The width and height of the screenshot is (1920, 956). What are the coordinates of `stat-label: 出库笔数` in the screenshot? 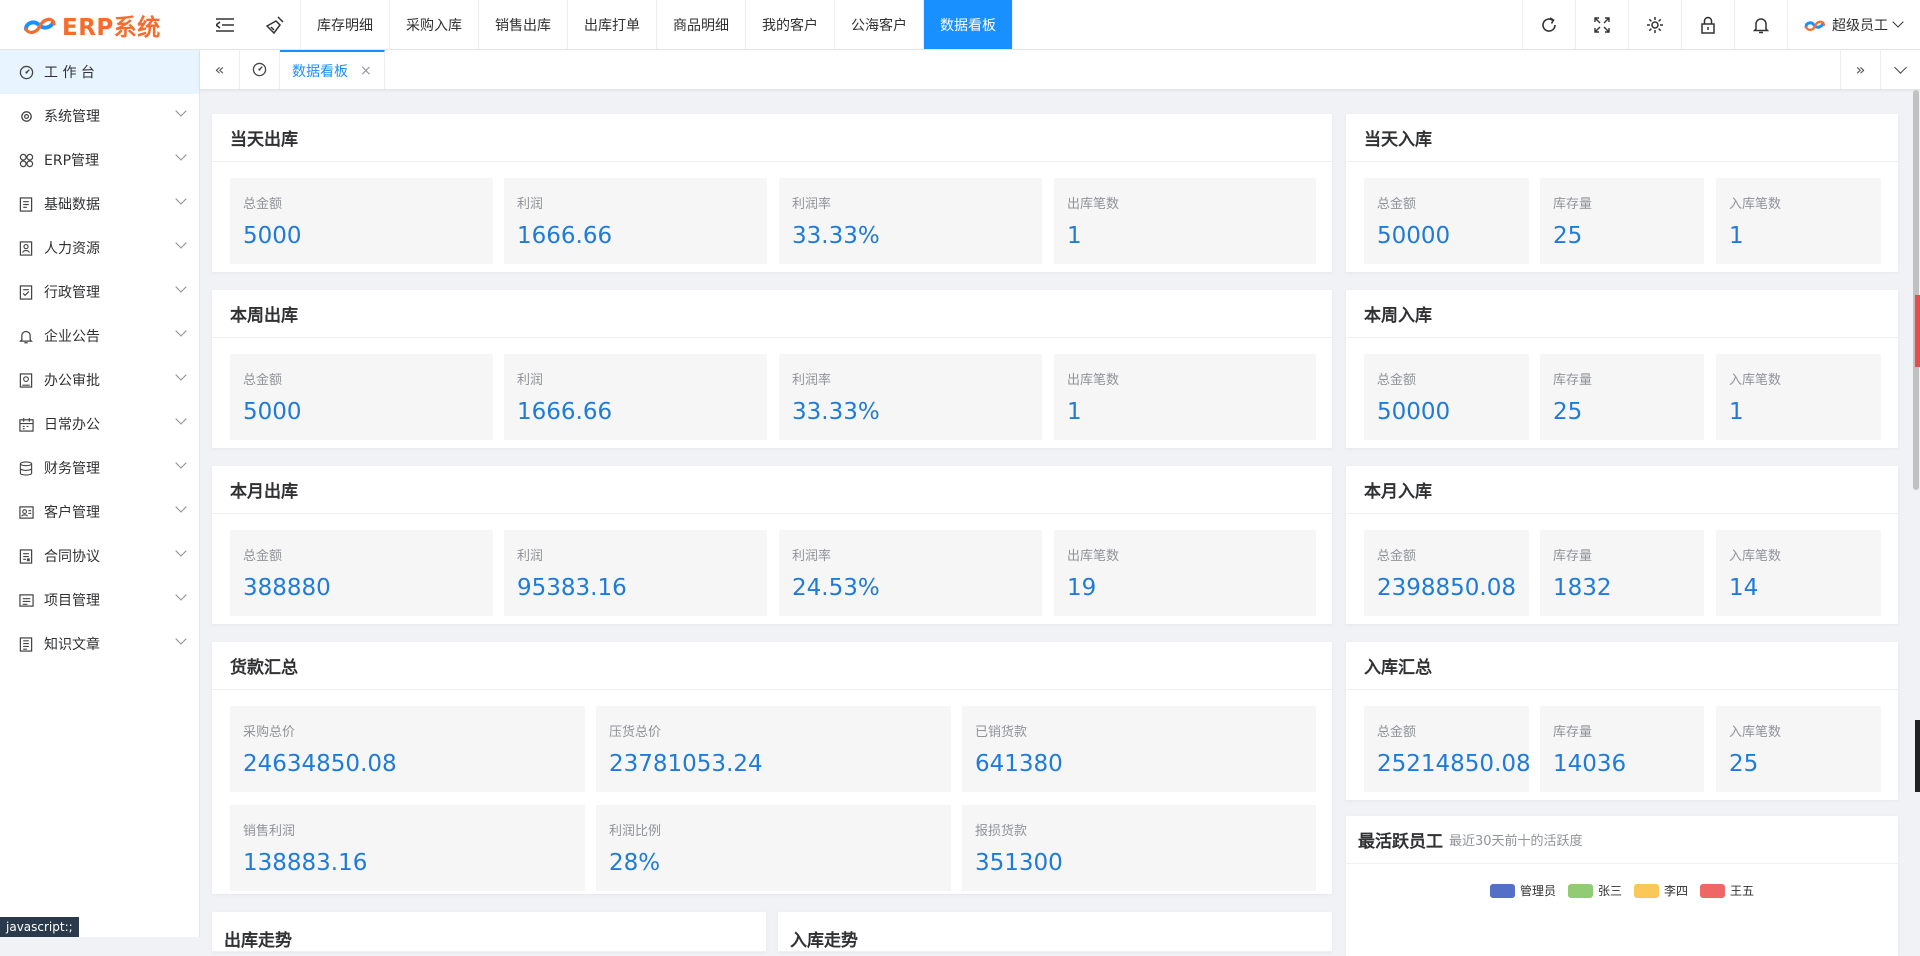 It's located at (1093, 556).